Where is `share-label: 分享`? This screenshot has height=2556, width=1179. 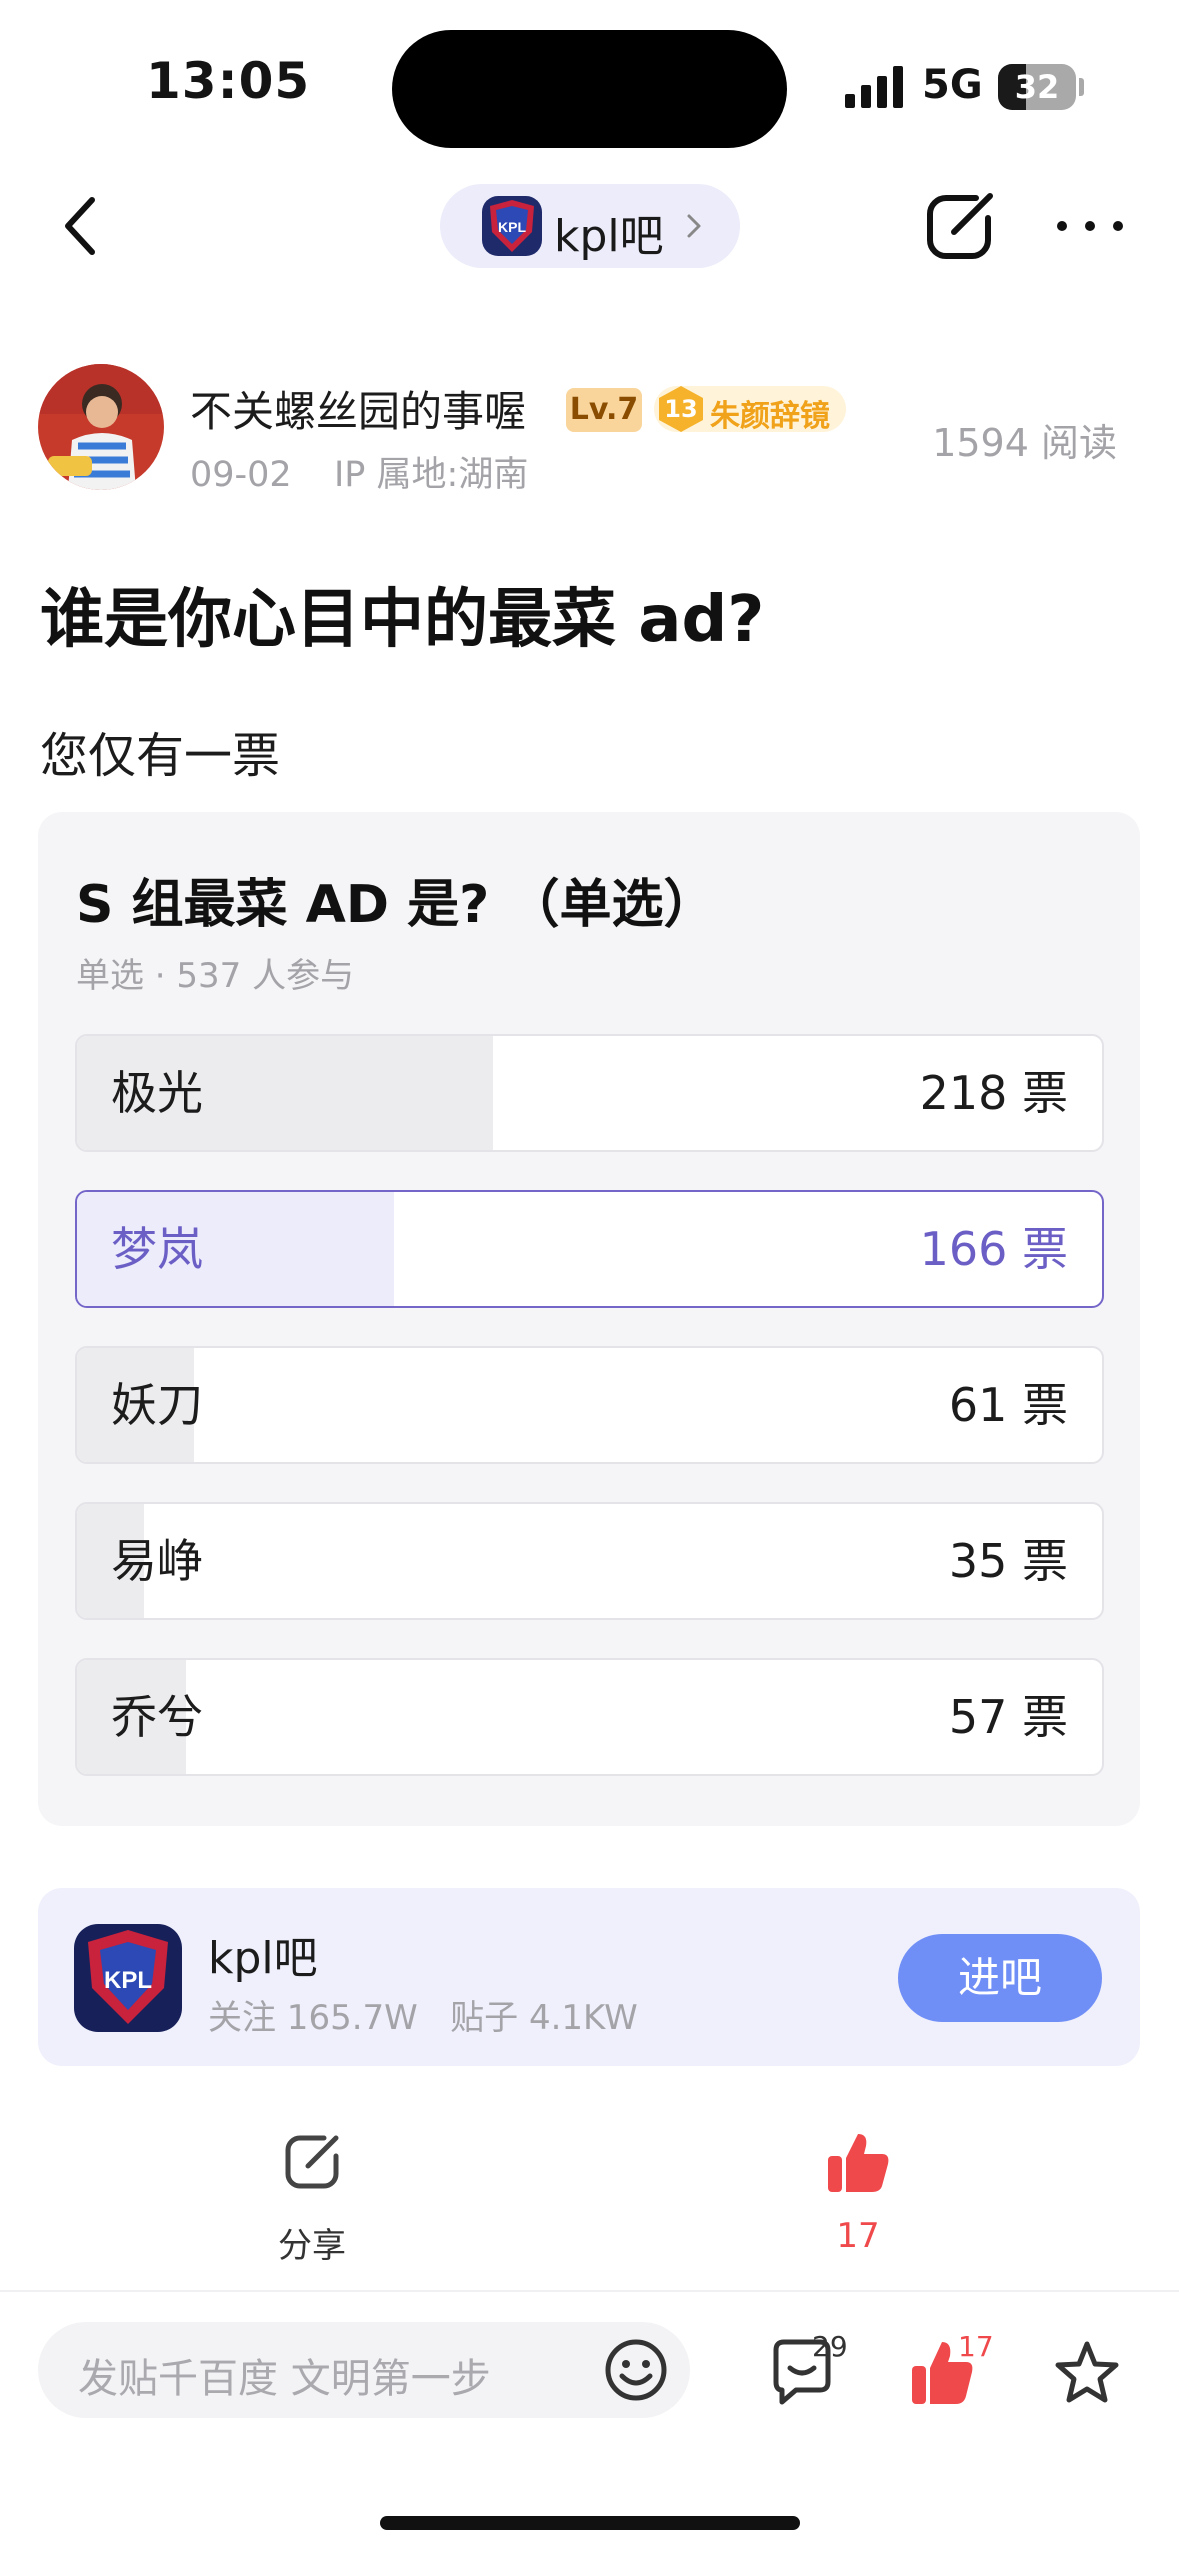 share-label: 分享 is located at coordinates (312, 2246).